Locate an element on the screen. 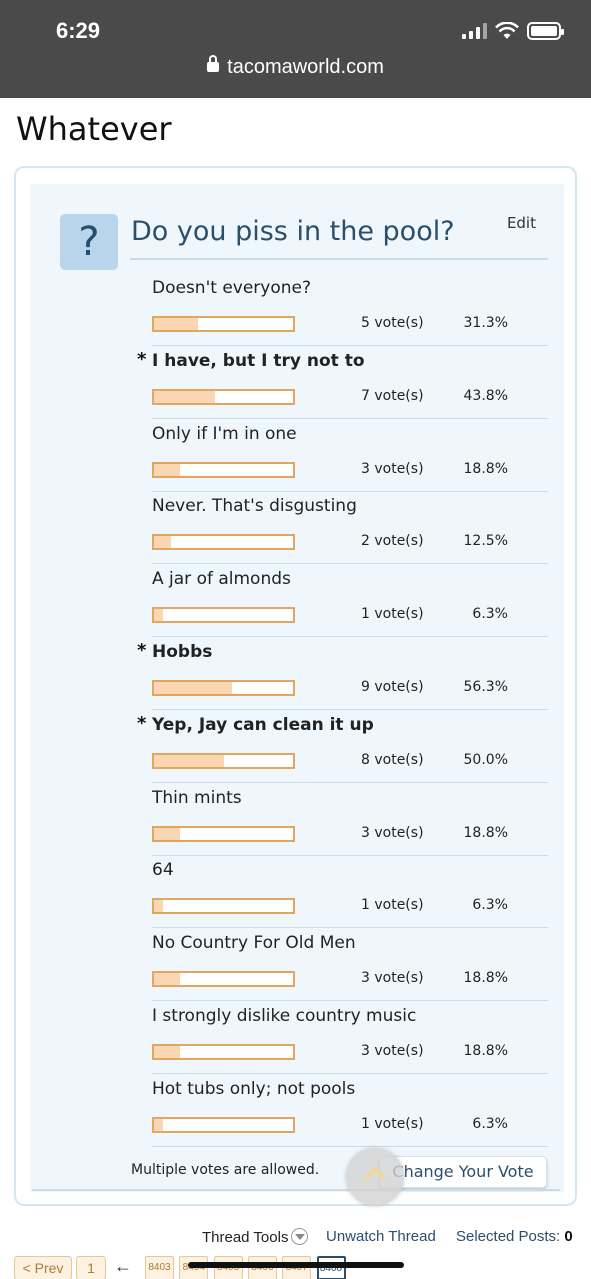  poll-option: Thin mints 3 vote(s) 18.8% is located at coordinates (297, 814).